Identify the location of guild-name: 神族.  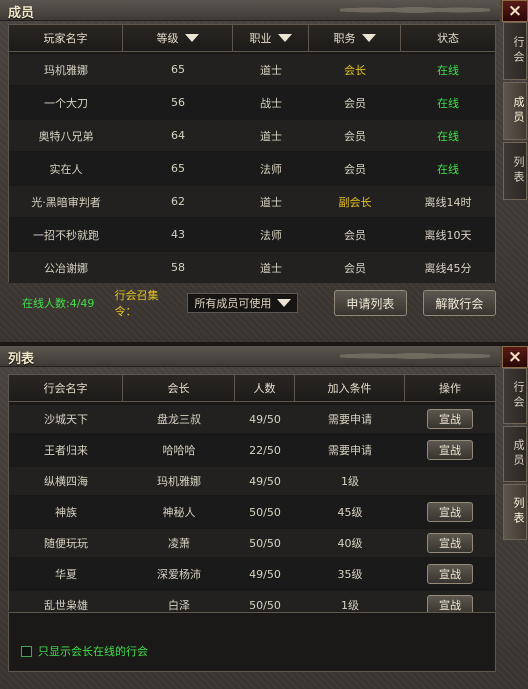
(66, 512).